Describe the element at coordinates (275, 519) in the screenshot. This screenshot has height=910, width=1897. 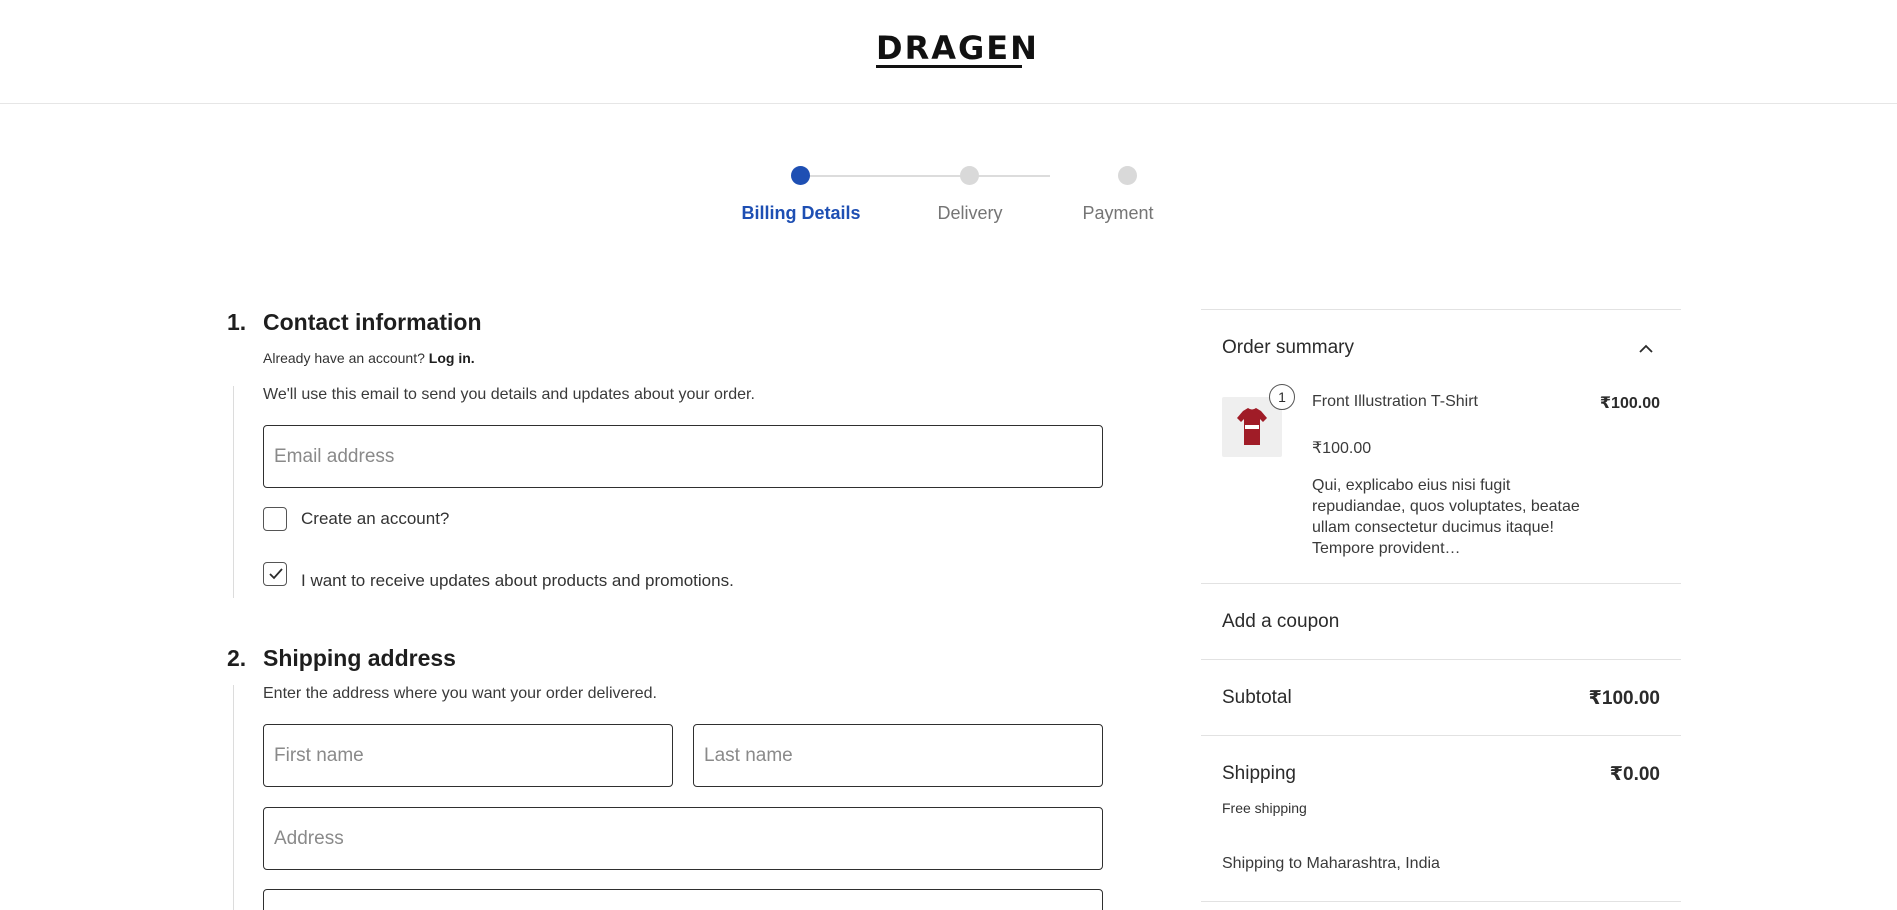
I see `create-account-checkbox` at that location.